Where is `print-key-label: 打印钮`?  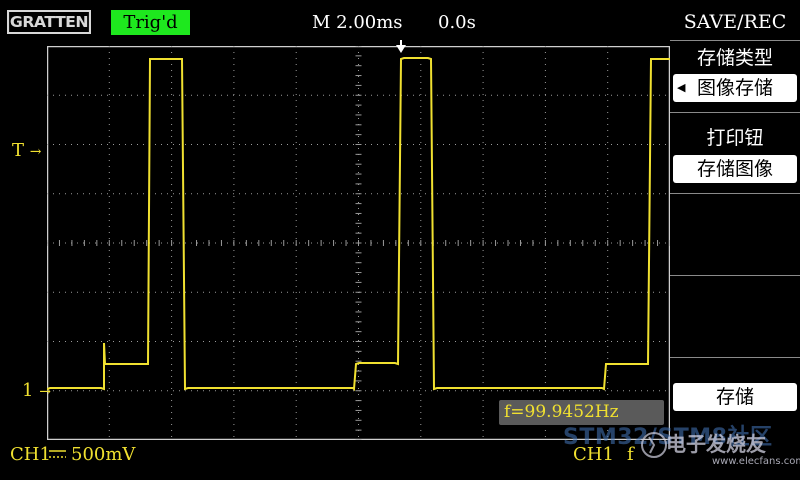
print-key-label: 打印钮 is located at coordinates (735, 138).